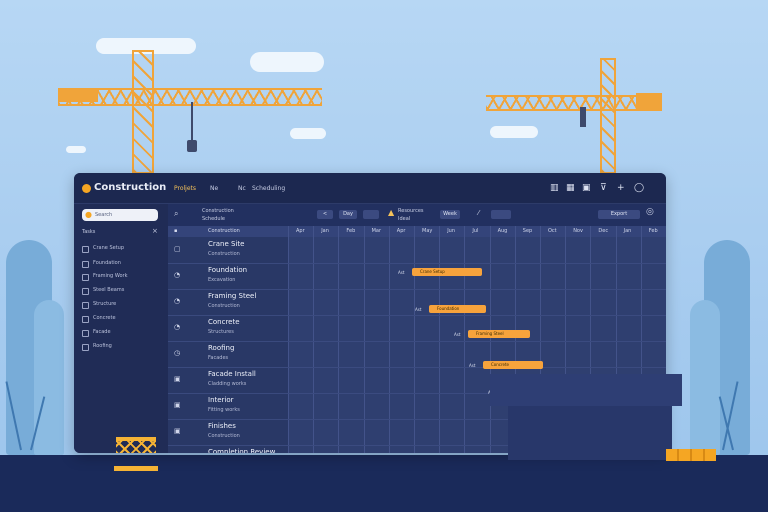  What do you see at coordinates (478, 213) in the screenshot?
I see `link-icon: ⁄` at bounding box center [478, 213].